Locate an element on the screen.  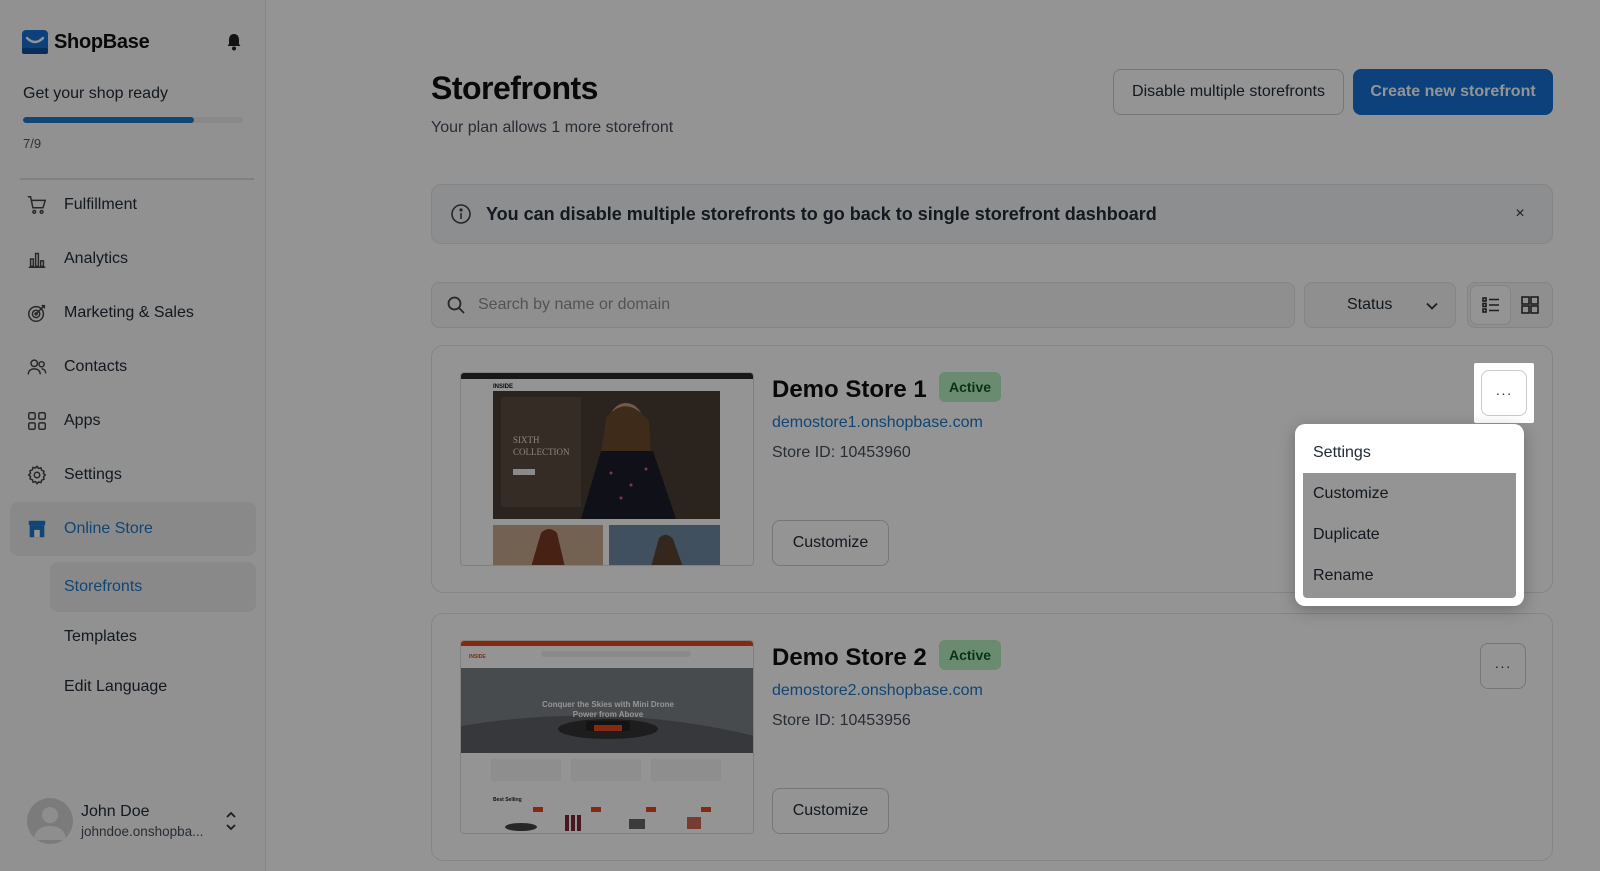
more-actions-button: ··· is located at coordinates (1504, 393).